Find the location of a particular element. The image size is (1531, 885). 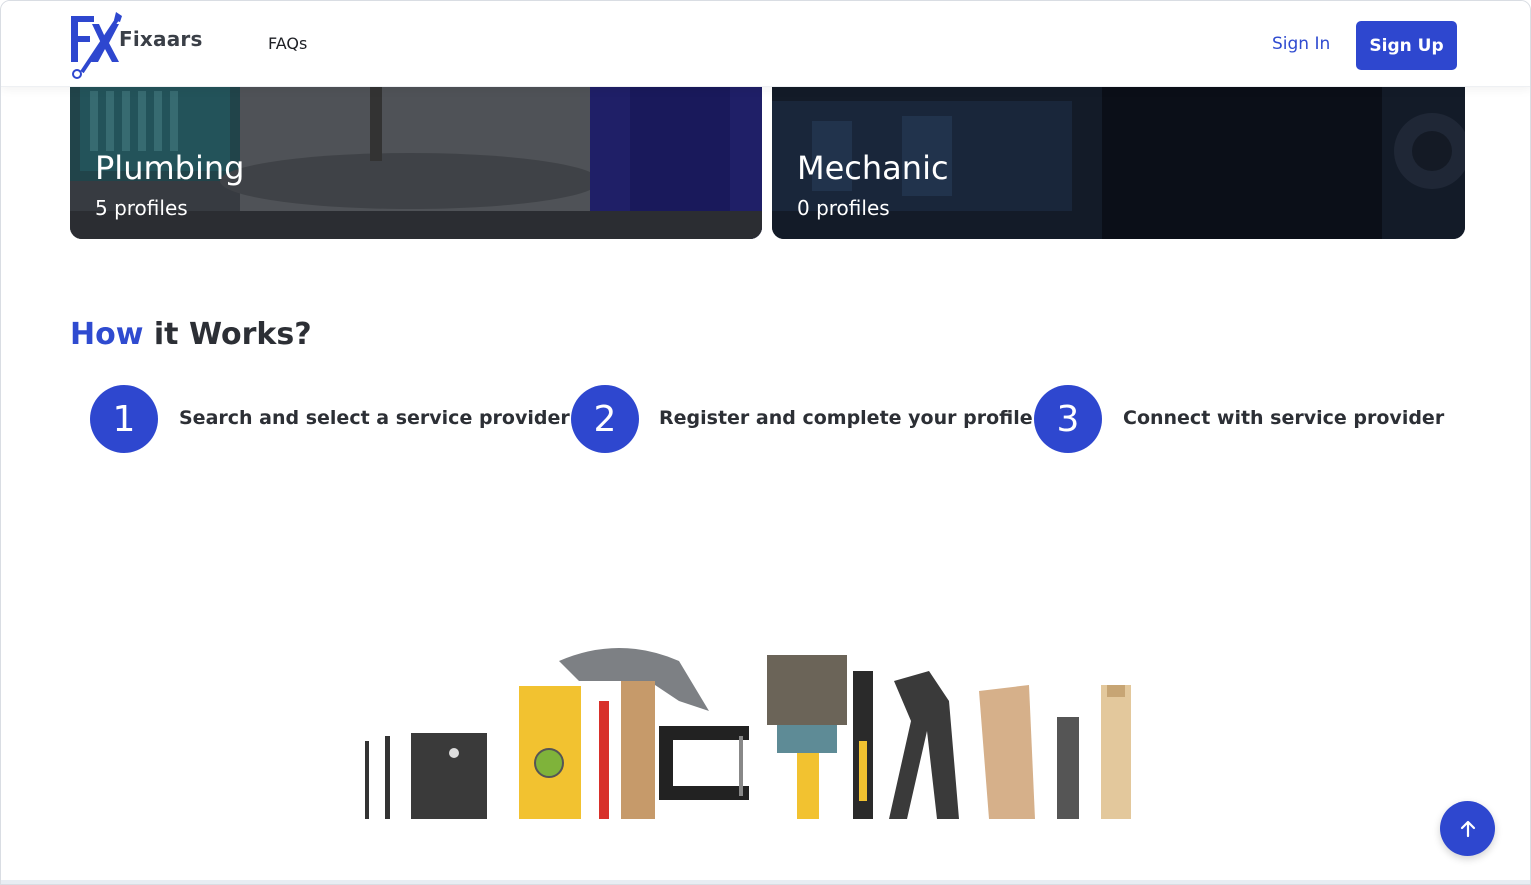

category-card-plumbing: Plumbing 5 profiles is located at coordinates (416, 150).